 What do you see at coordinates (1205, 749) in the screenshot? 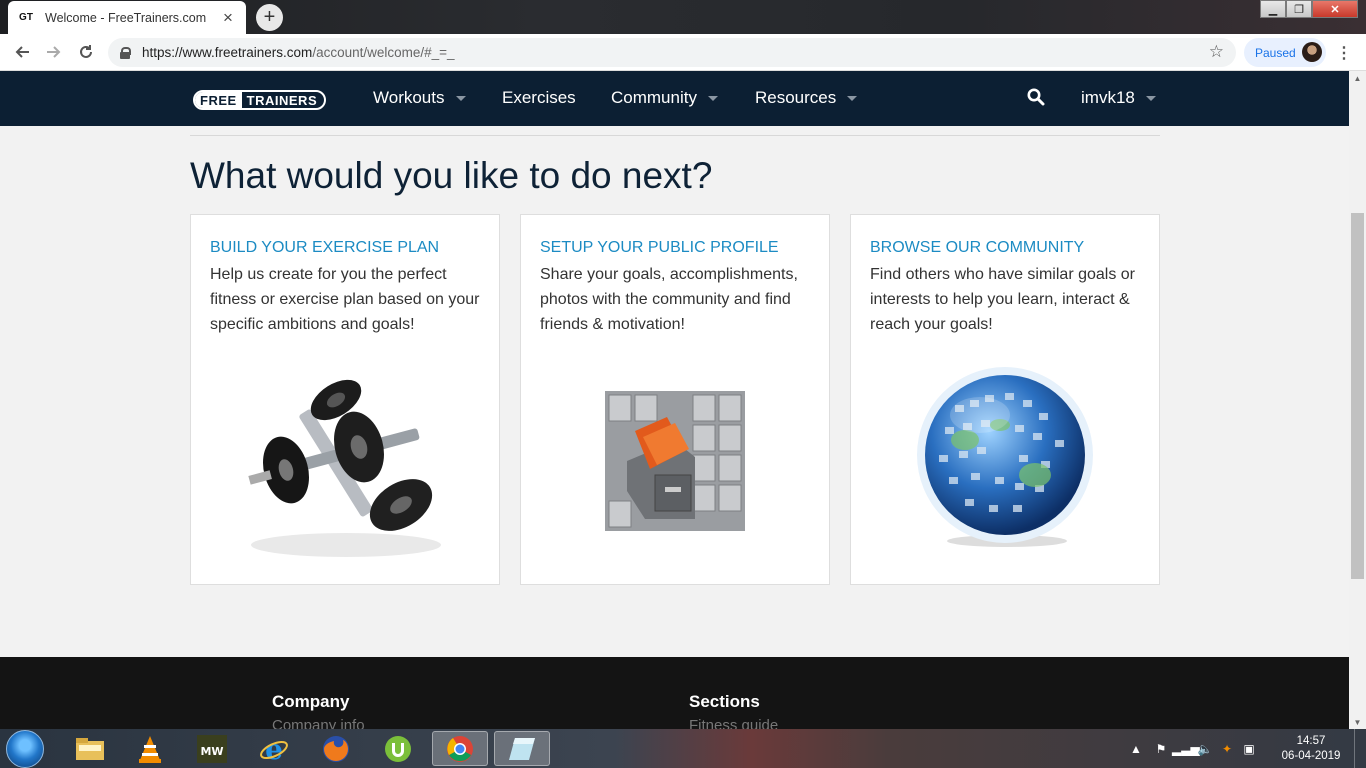
I see `volume-icon: 🔈` at bounding box center [1205, 749].